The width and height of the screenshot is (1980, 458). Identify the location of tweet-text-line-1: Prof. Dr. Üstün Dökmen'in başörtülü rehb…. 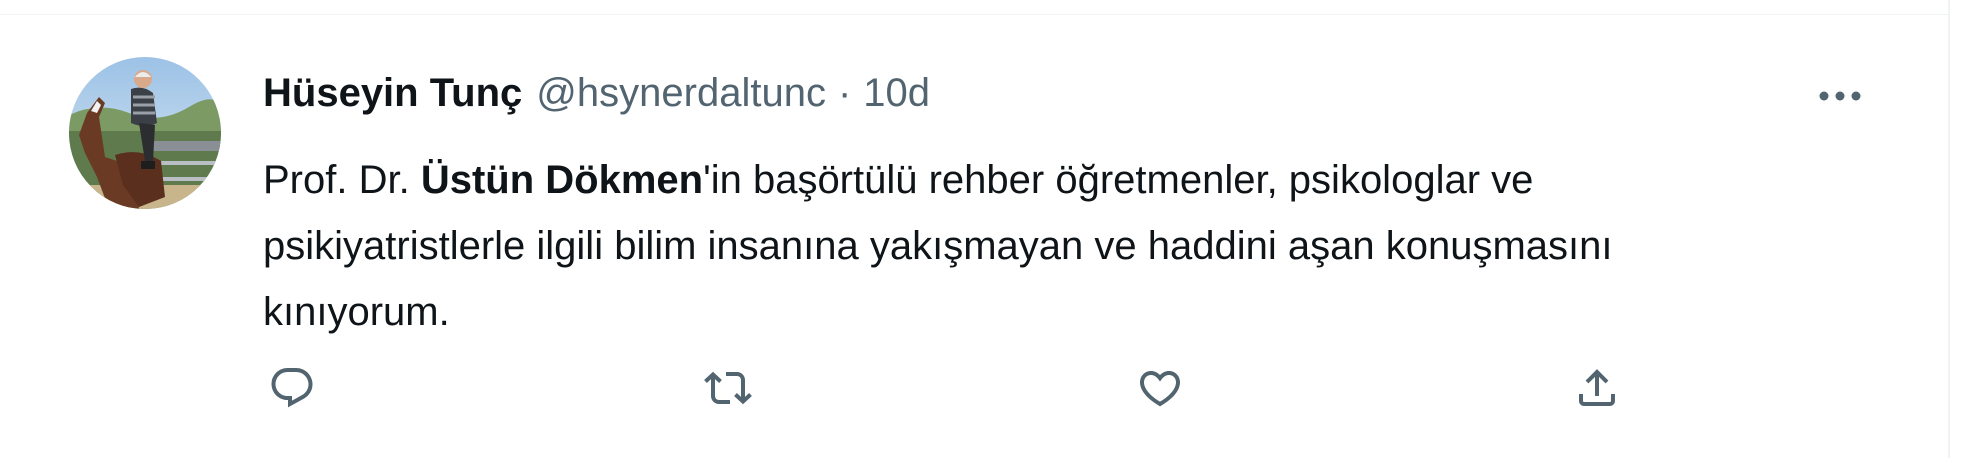
(1073, 180).